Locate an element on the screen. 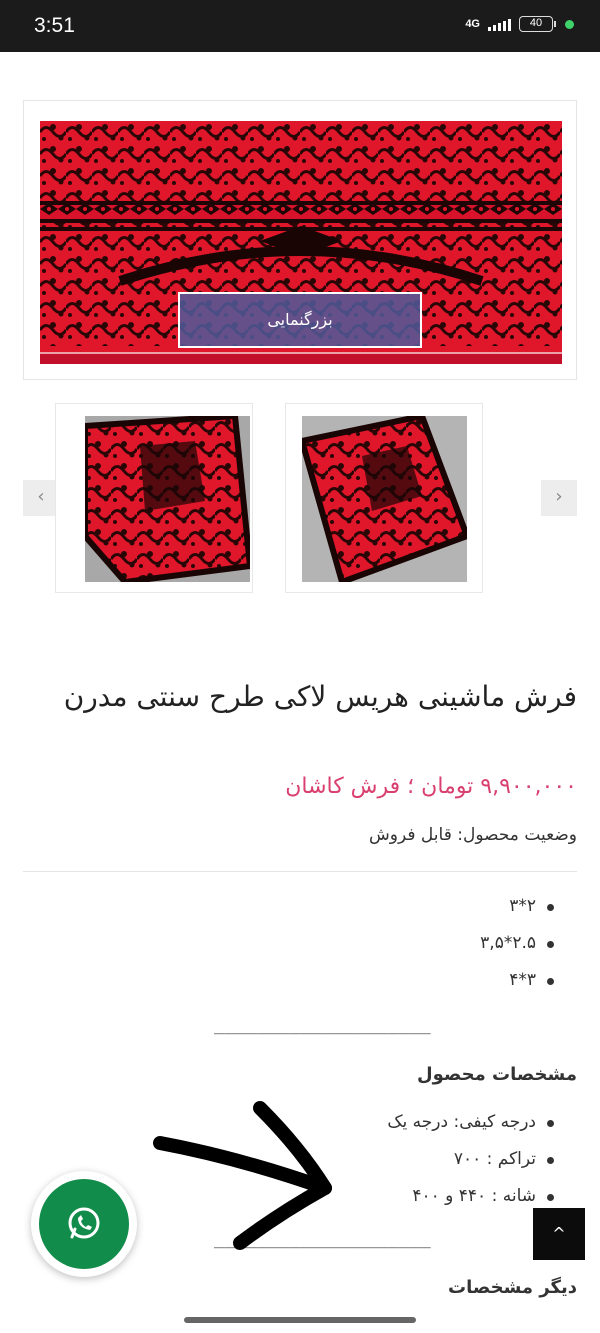  status-time: 3:51 is located at coordinates (54, 25).